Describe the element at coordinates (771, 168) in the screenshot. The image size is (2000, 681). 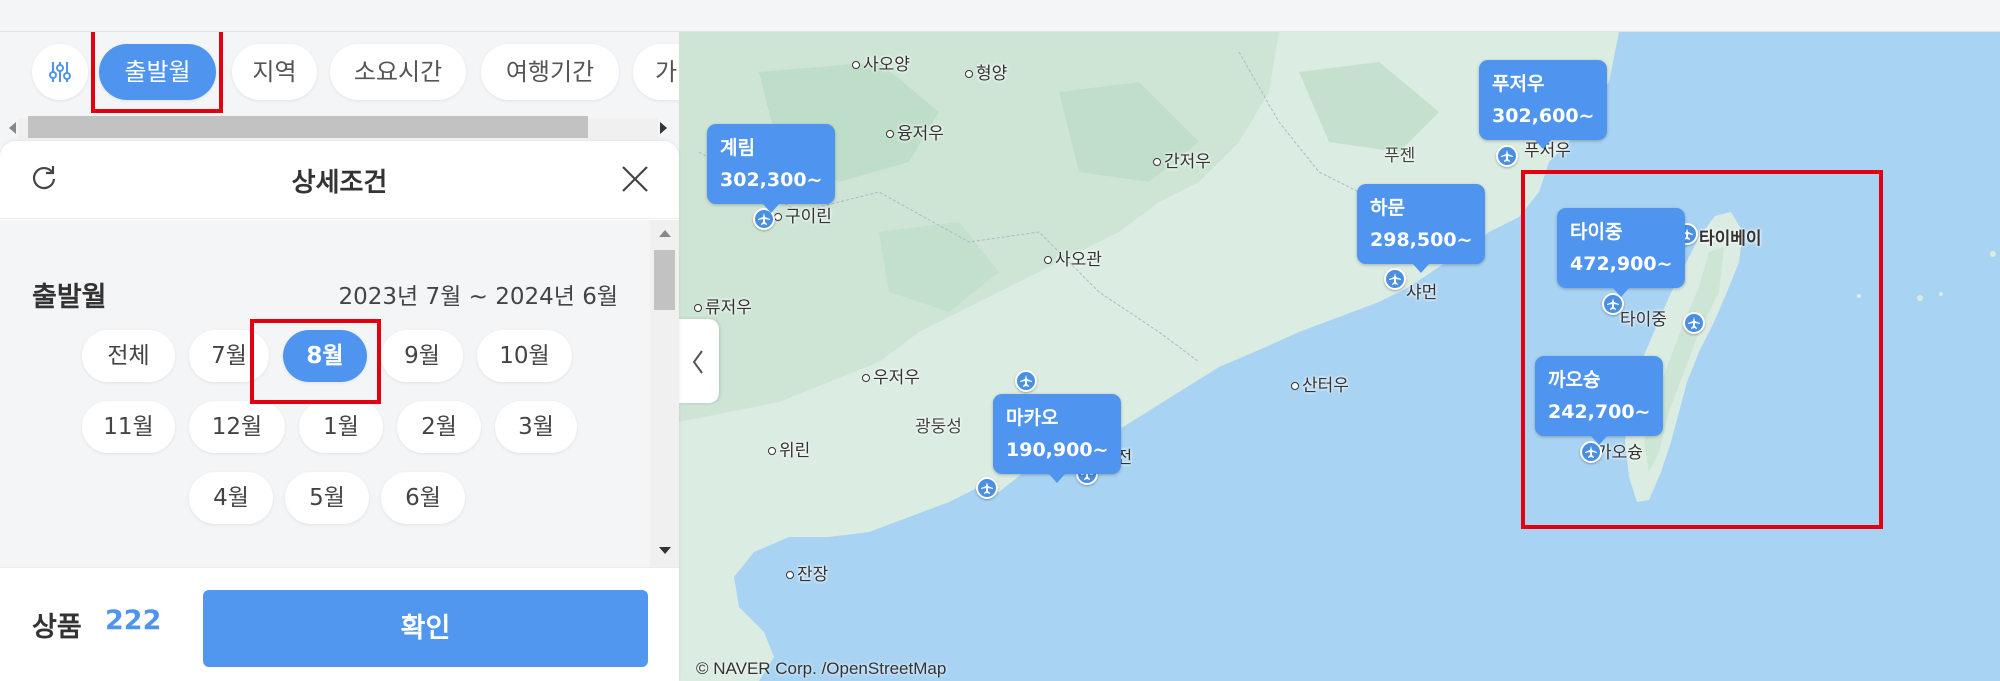
I see `price-bubble-guilin: 계림 302,300~` at that location.